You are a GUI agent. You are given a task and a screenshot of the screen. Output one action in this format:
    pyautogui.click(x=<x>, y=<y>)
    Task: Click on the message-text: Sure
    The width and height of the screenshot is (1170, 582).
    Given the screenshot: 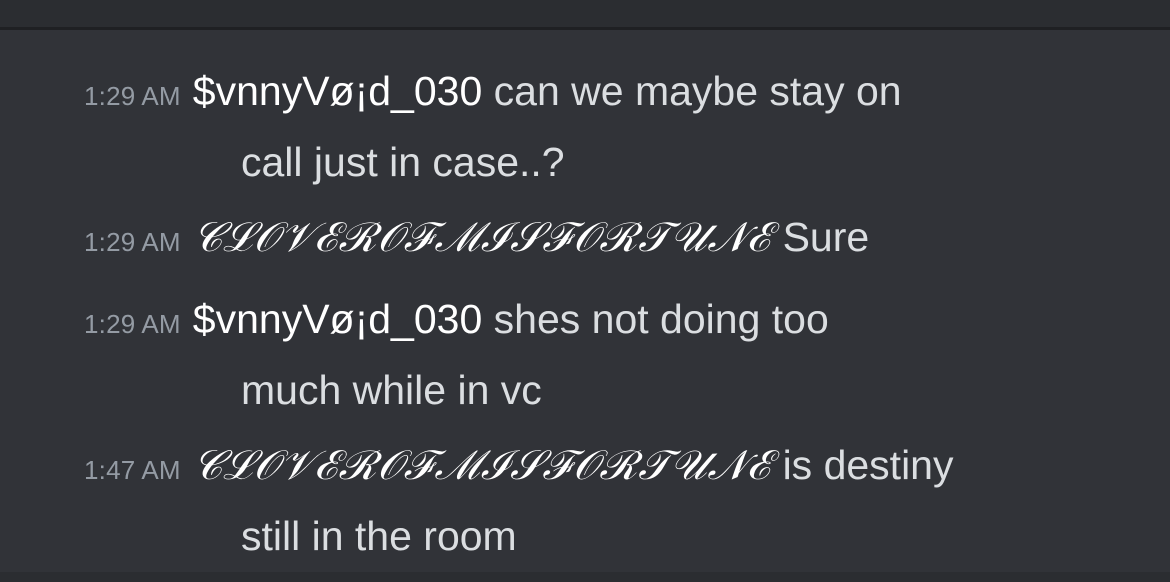 What is the action you would take?
    pyautogui.click(x=826, y=237)
    